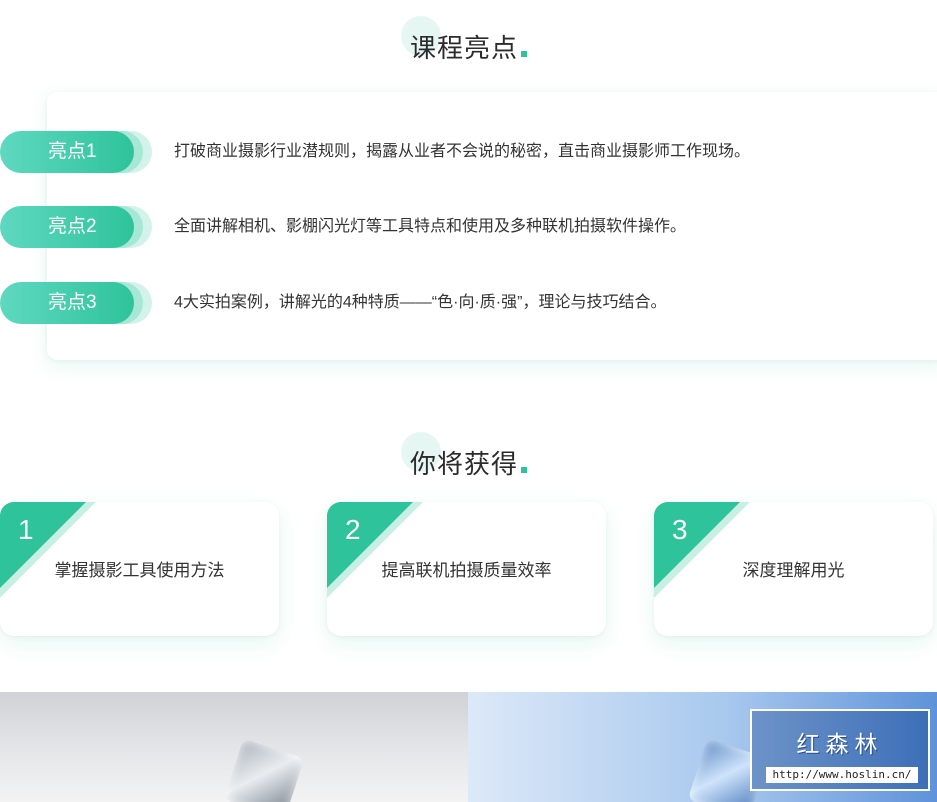  What do you see at coordinates (264, 770) in the screenshot?
I see `ice-cube-image` at bounding box center [264, 770].